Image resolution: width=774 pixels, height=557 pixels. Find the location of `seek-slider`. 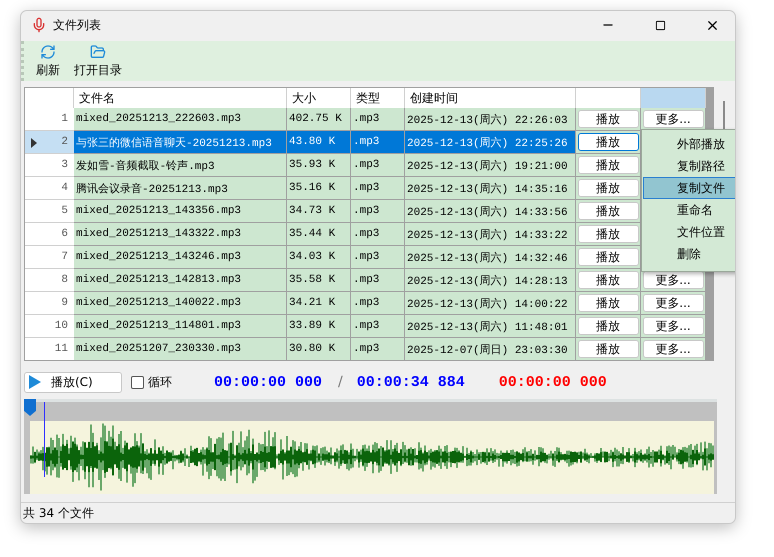

seek-slider is located at coordinates (370, 407).